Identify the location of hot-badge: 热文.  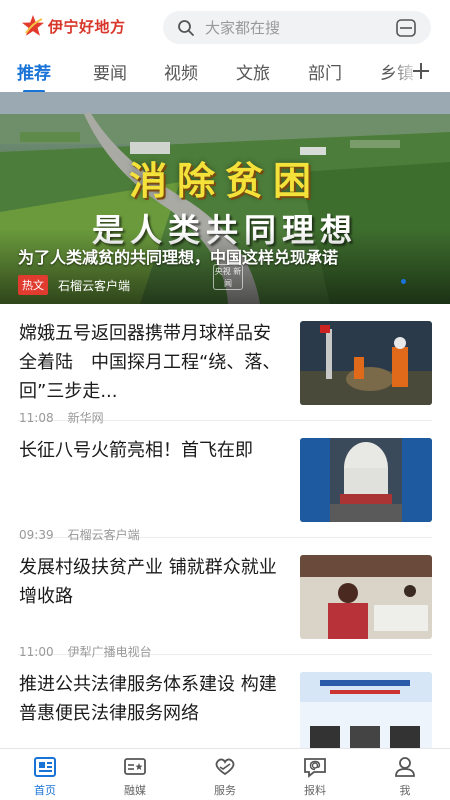
(33, 285).